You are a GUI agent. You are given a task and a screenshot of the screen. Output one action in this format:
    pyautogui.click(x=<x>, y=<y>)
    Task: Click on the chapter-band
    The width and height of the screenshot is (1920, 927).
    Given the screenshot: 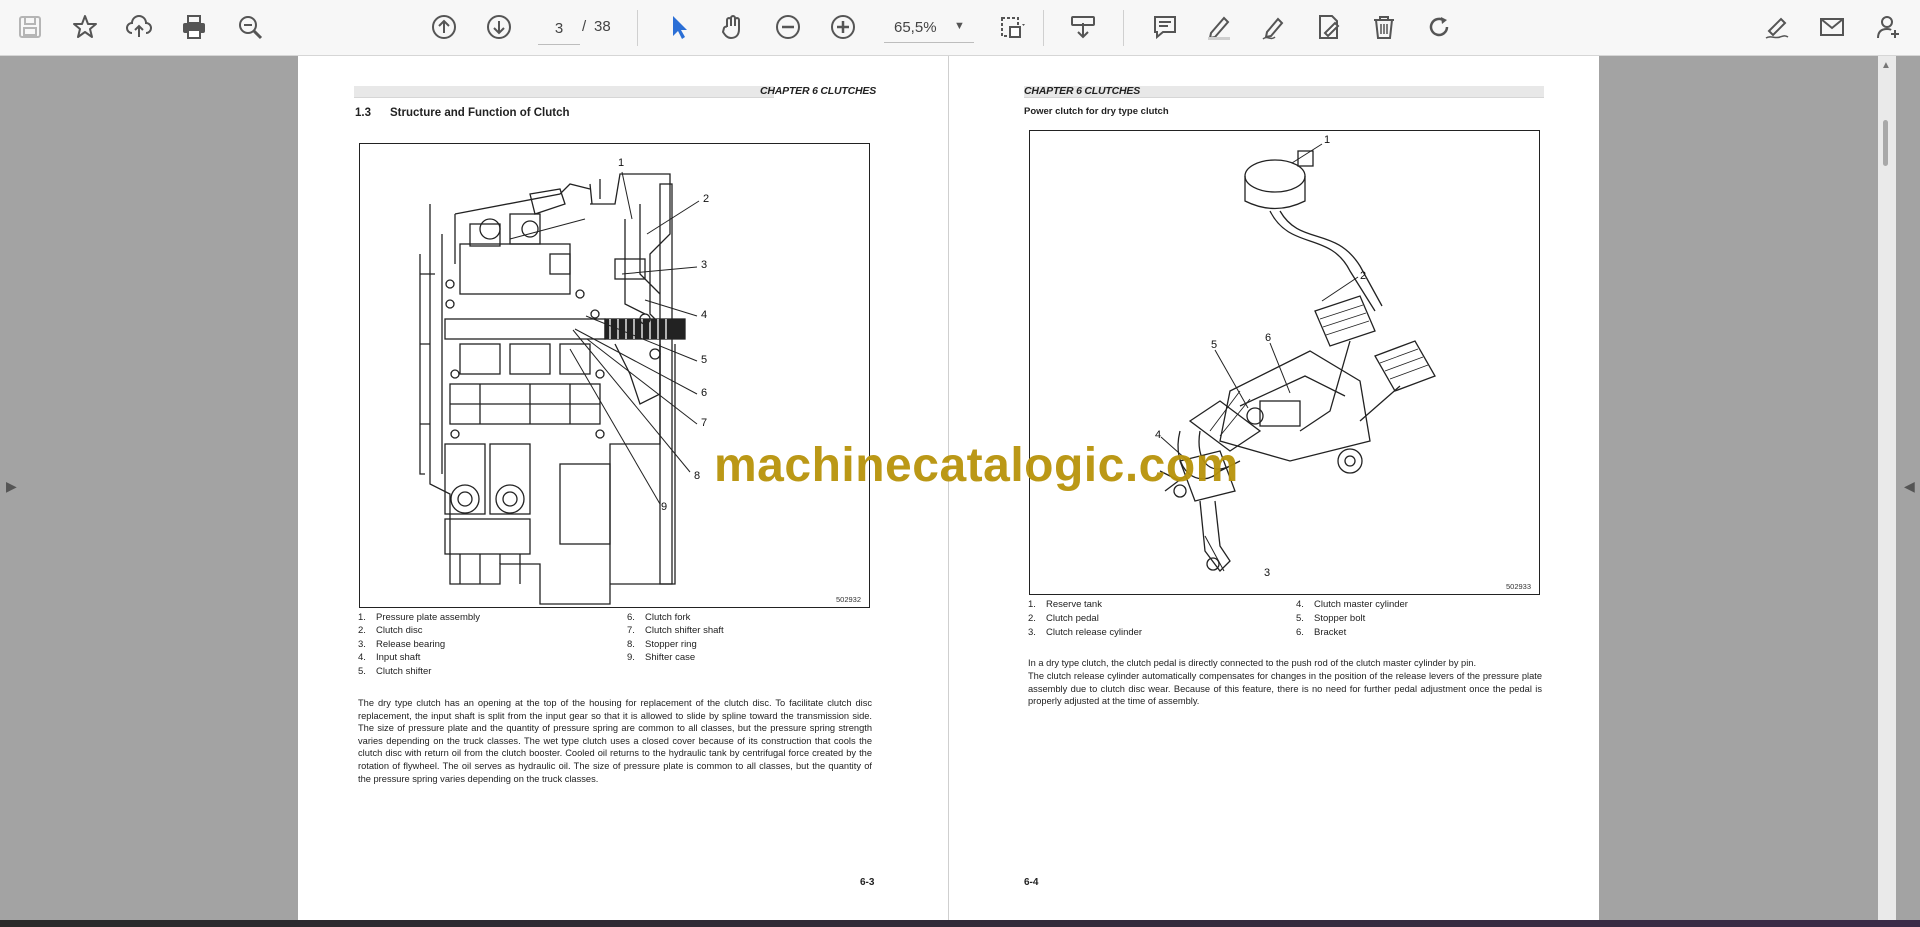 What is the action you would take?
    pyautogui.click(x=564, y=92)
    